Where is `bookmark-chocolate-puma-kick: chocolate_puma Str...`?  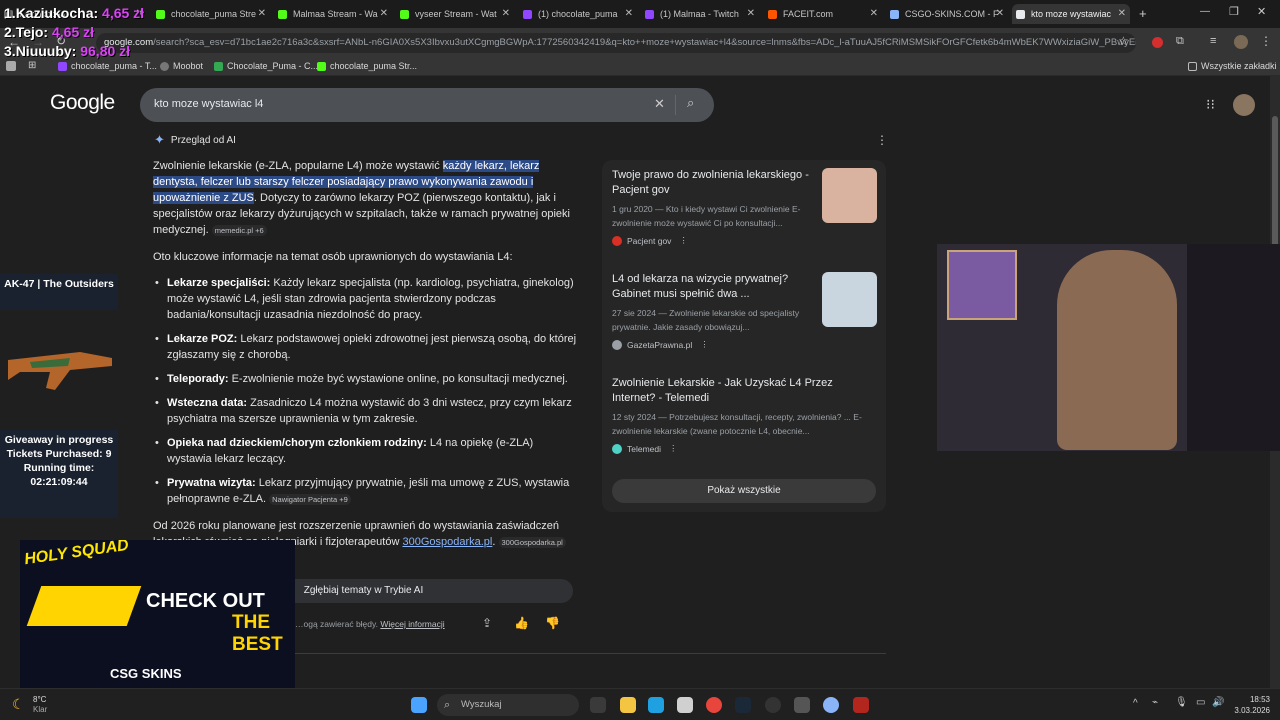 bookmark-chocolate-puma-kick: chocolate_puma Str... is located at coordinates (367, 66).